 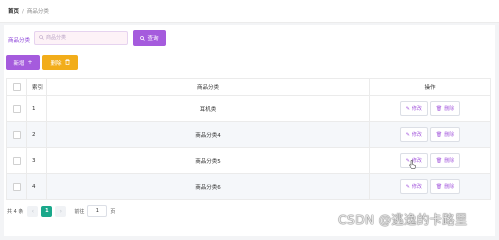 I want to click on search-field, so click(x=81, y=38).